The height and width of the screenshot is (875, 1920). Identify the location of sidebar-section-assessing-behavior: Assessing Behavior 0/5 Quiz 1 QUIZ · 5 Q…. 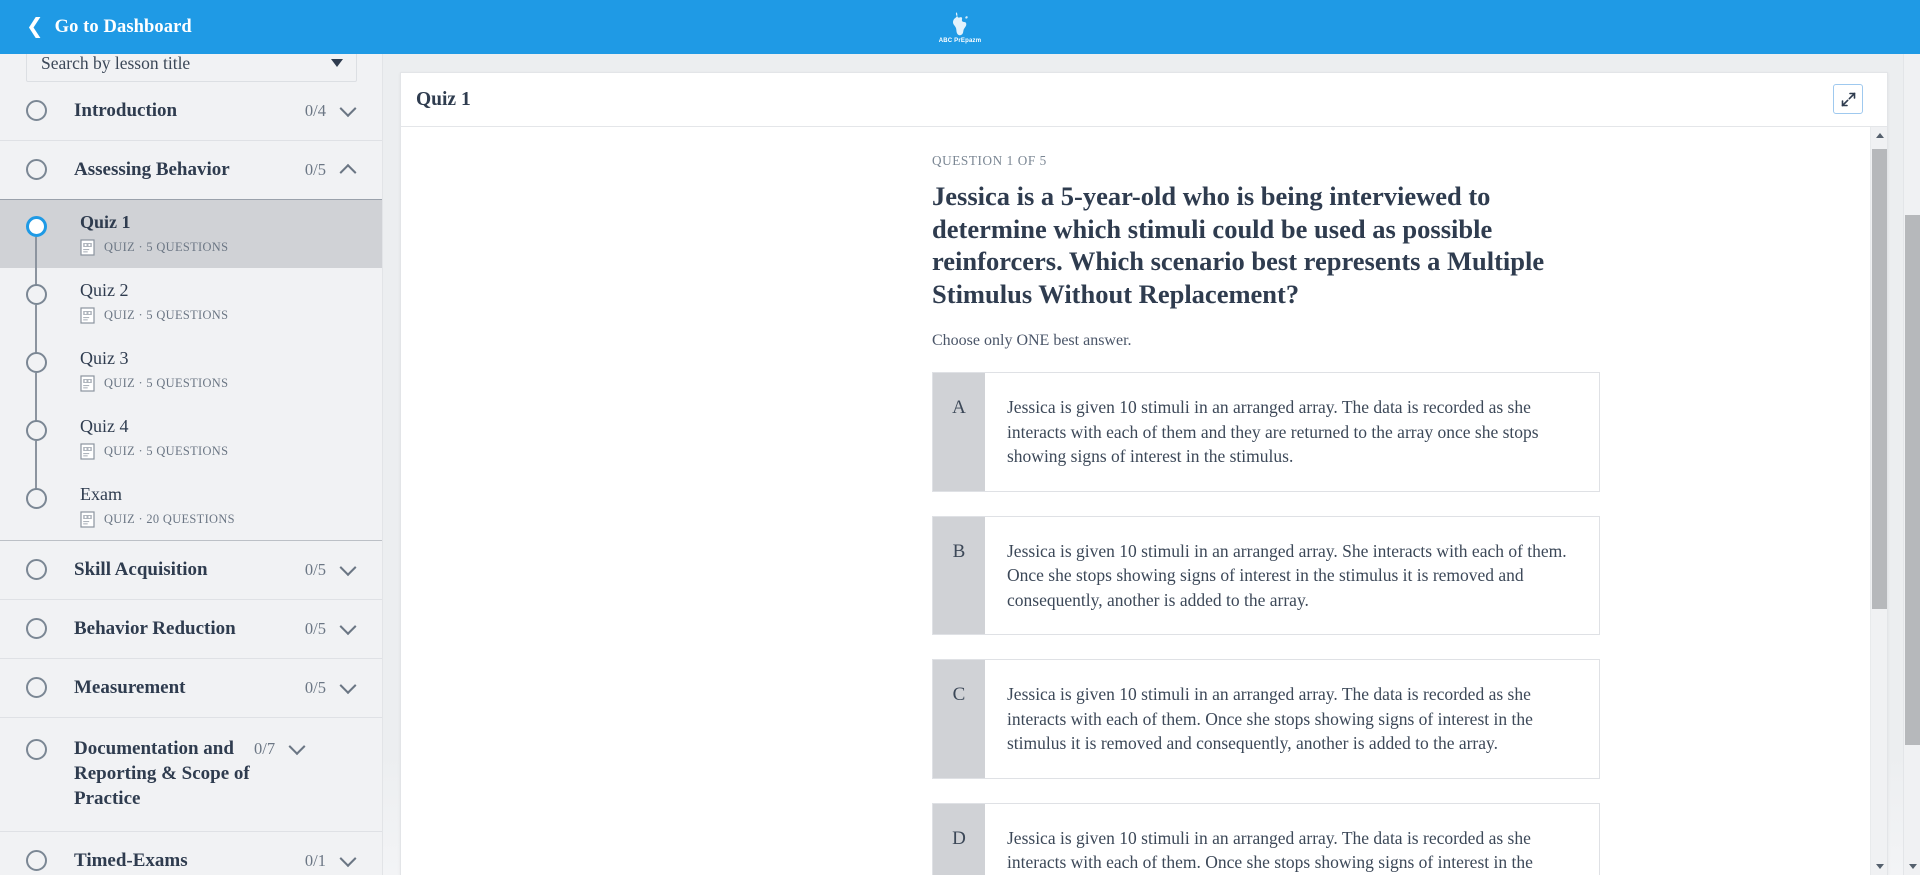
(191, 341).